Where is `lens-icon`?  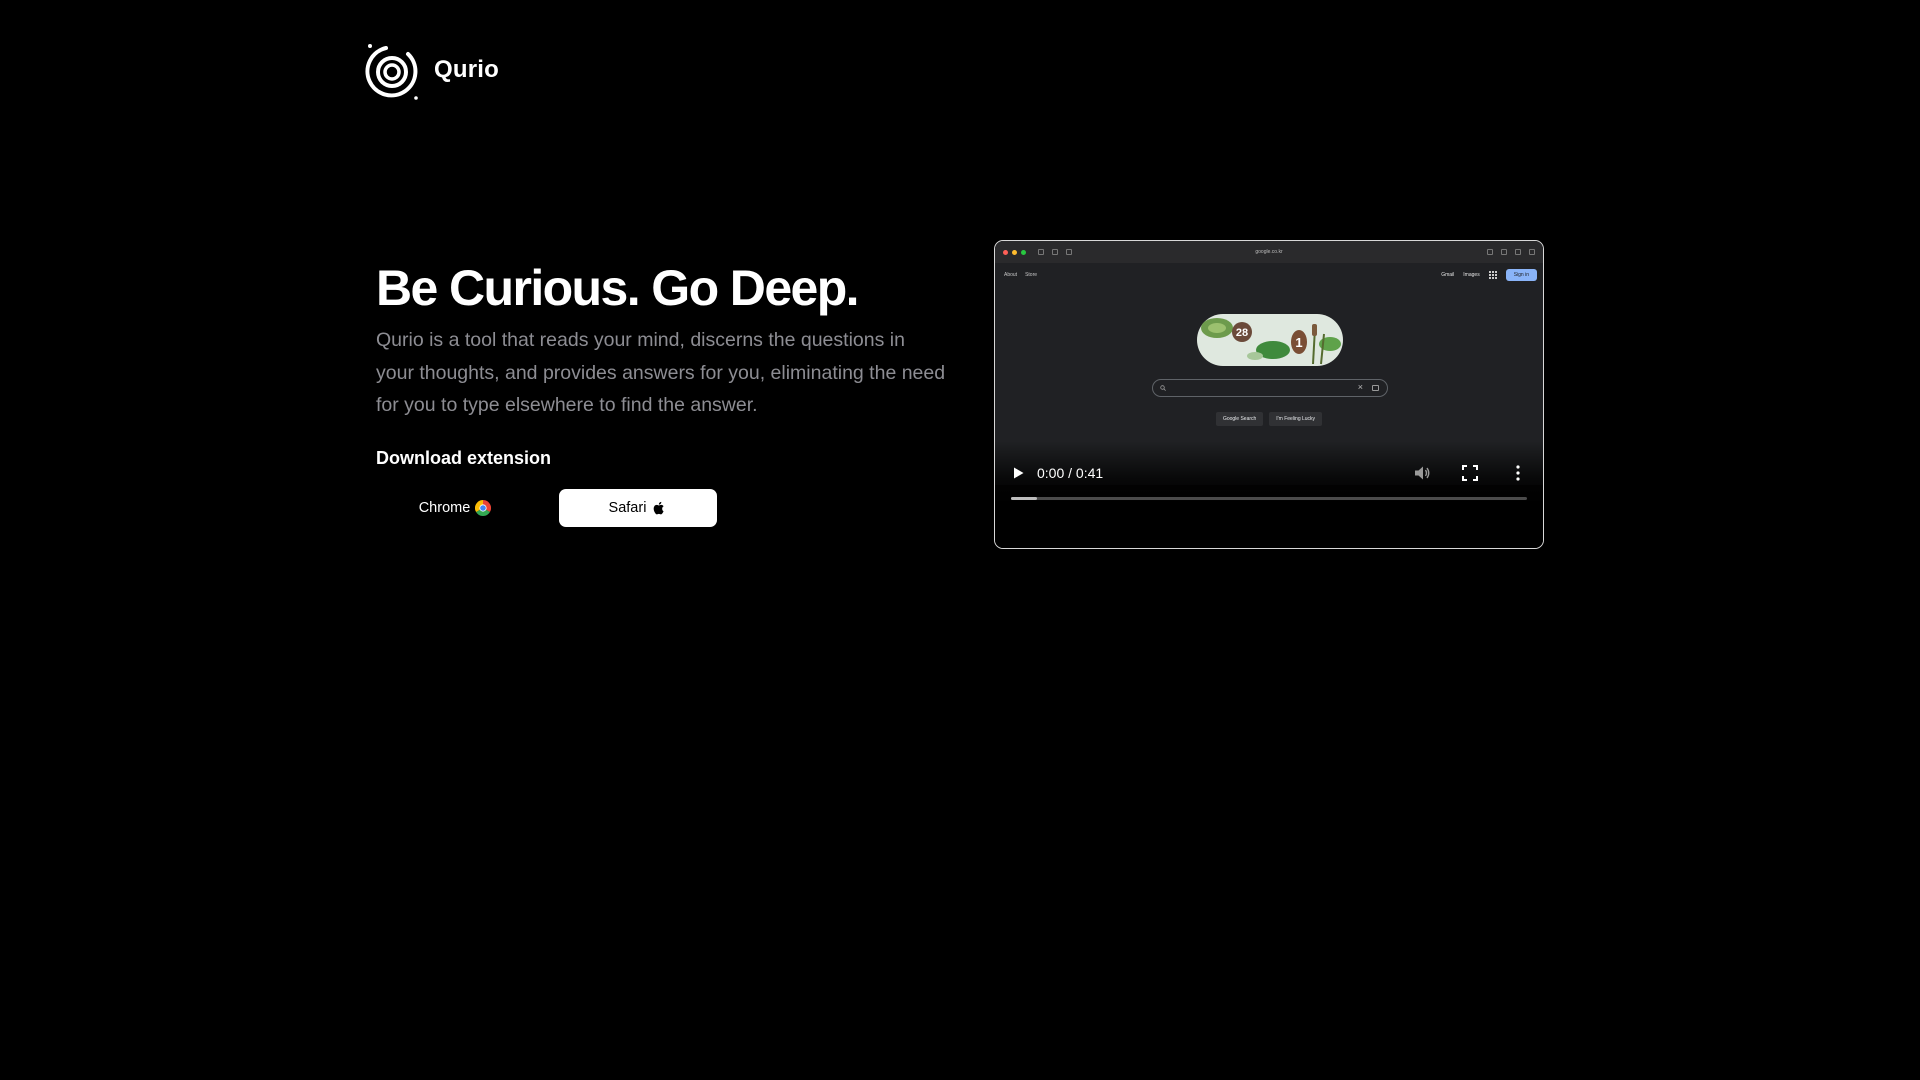
lens-icon is located at coordinates (1375, 388).